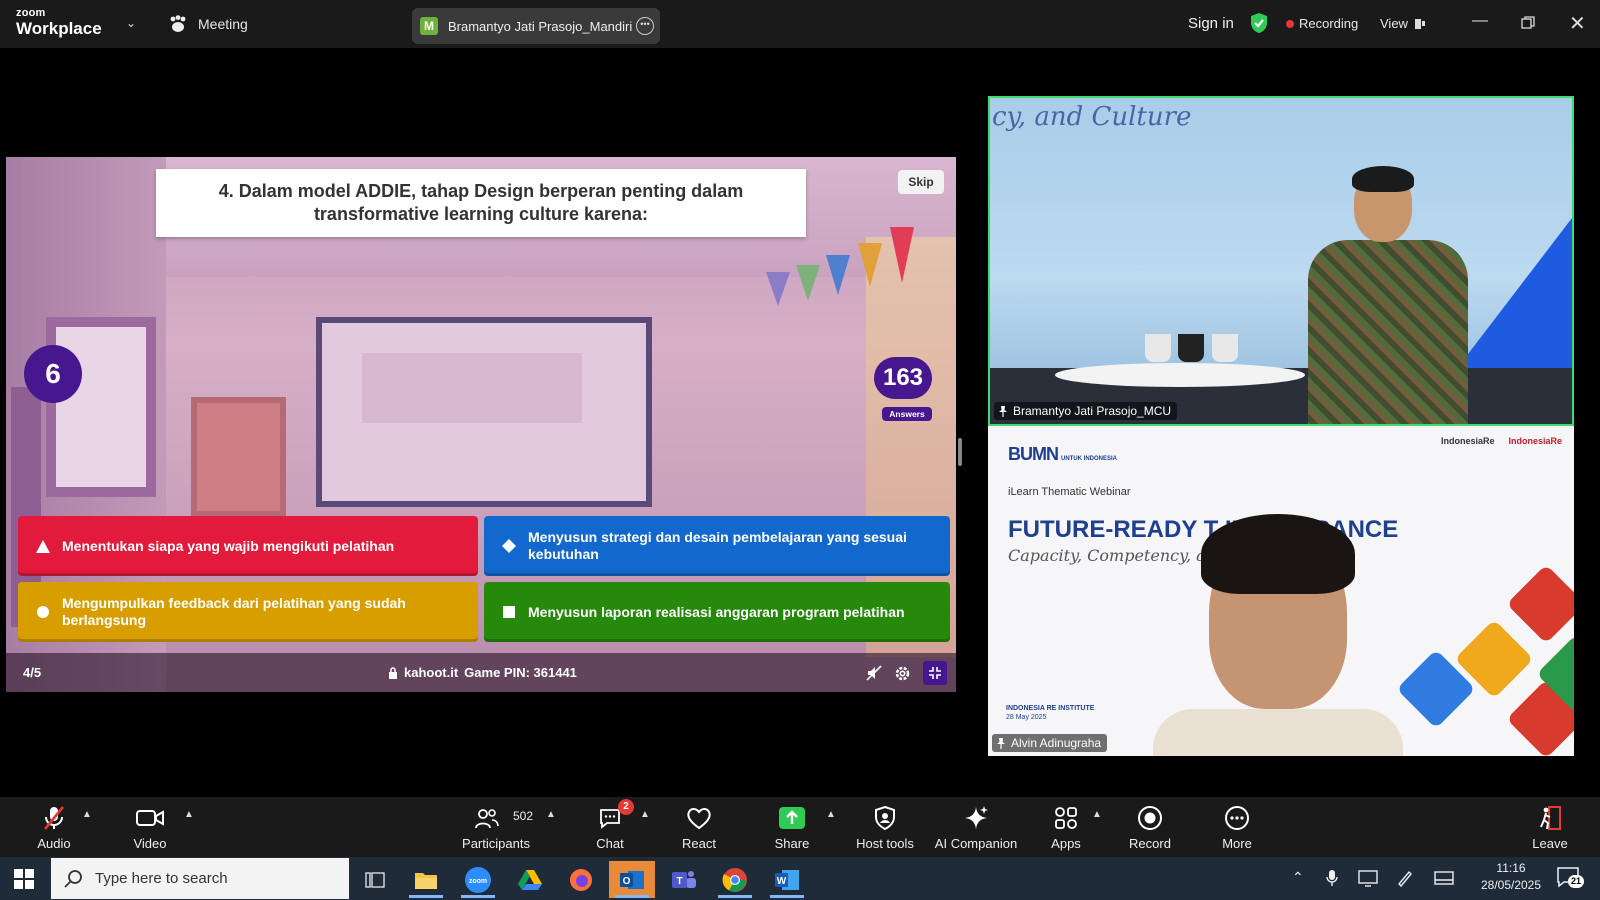  Describe the element at coordinates (976, 827) in the screenshot. I see `ai-companion-button: AI Companion` at that location.